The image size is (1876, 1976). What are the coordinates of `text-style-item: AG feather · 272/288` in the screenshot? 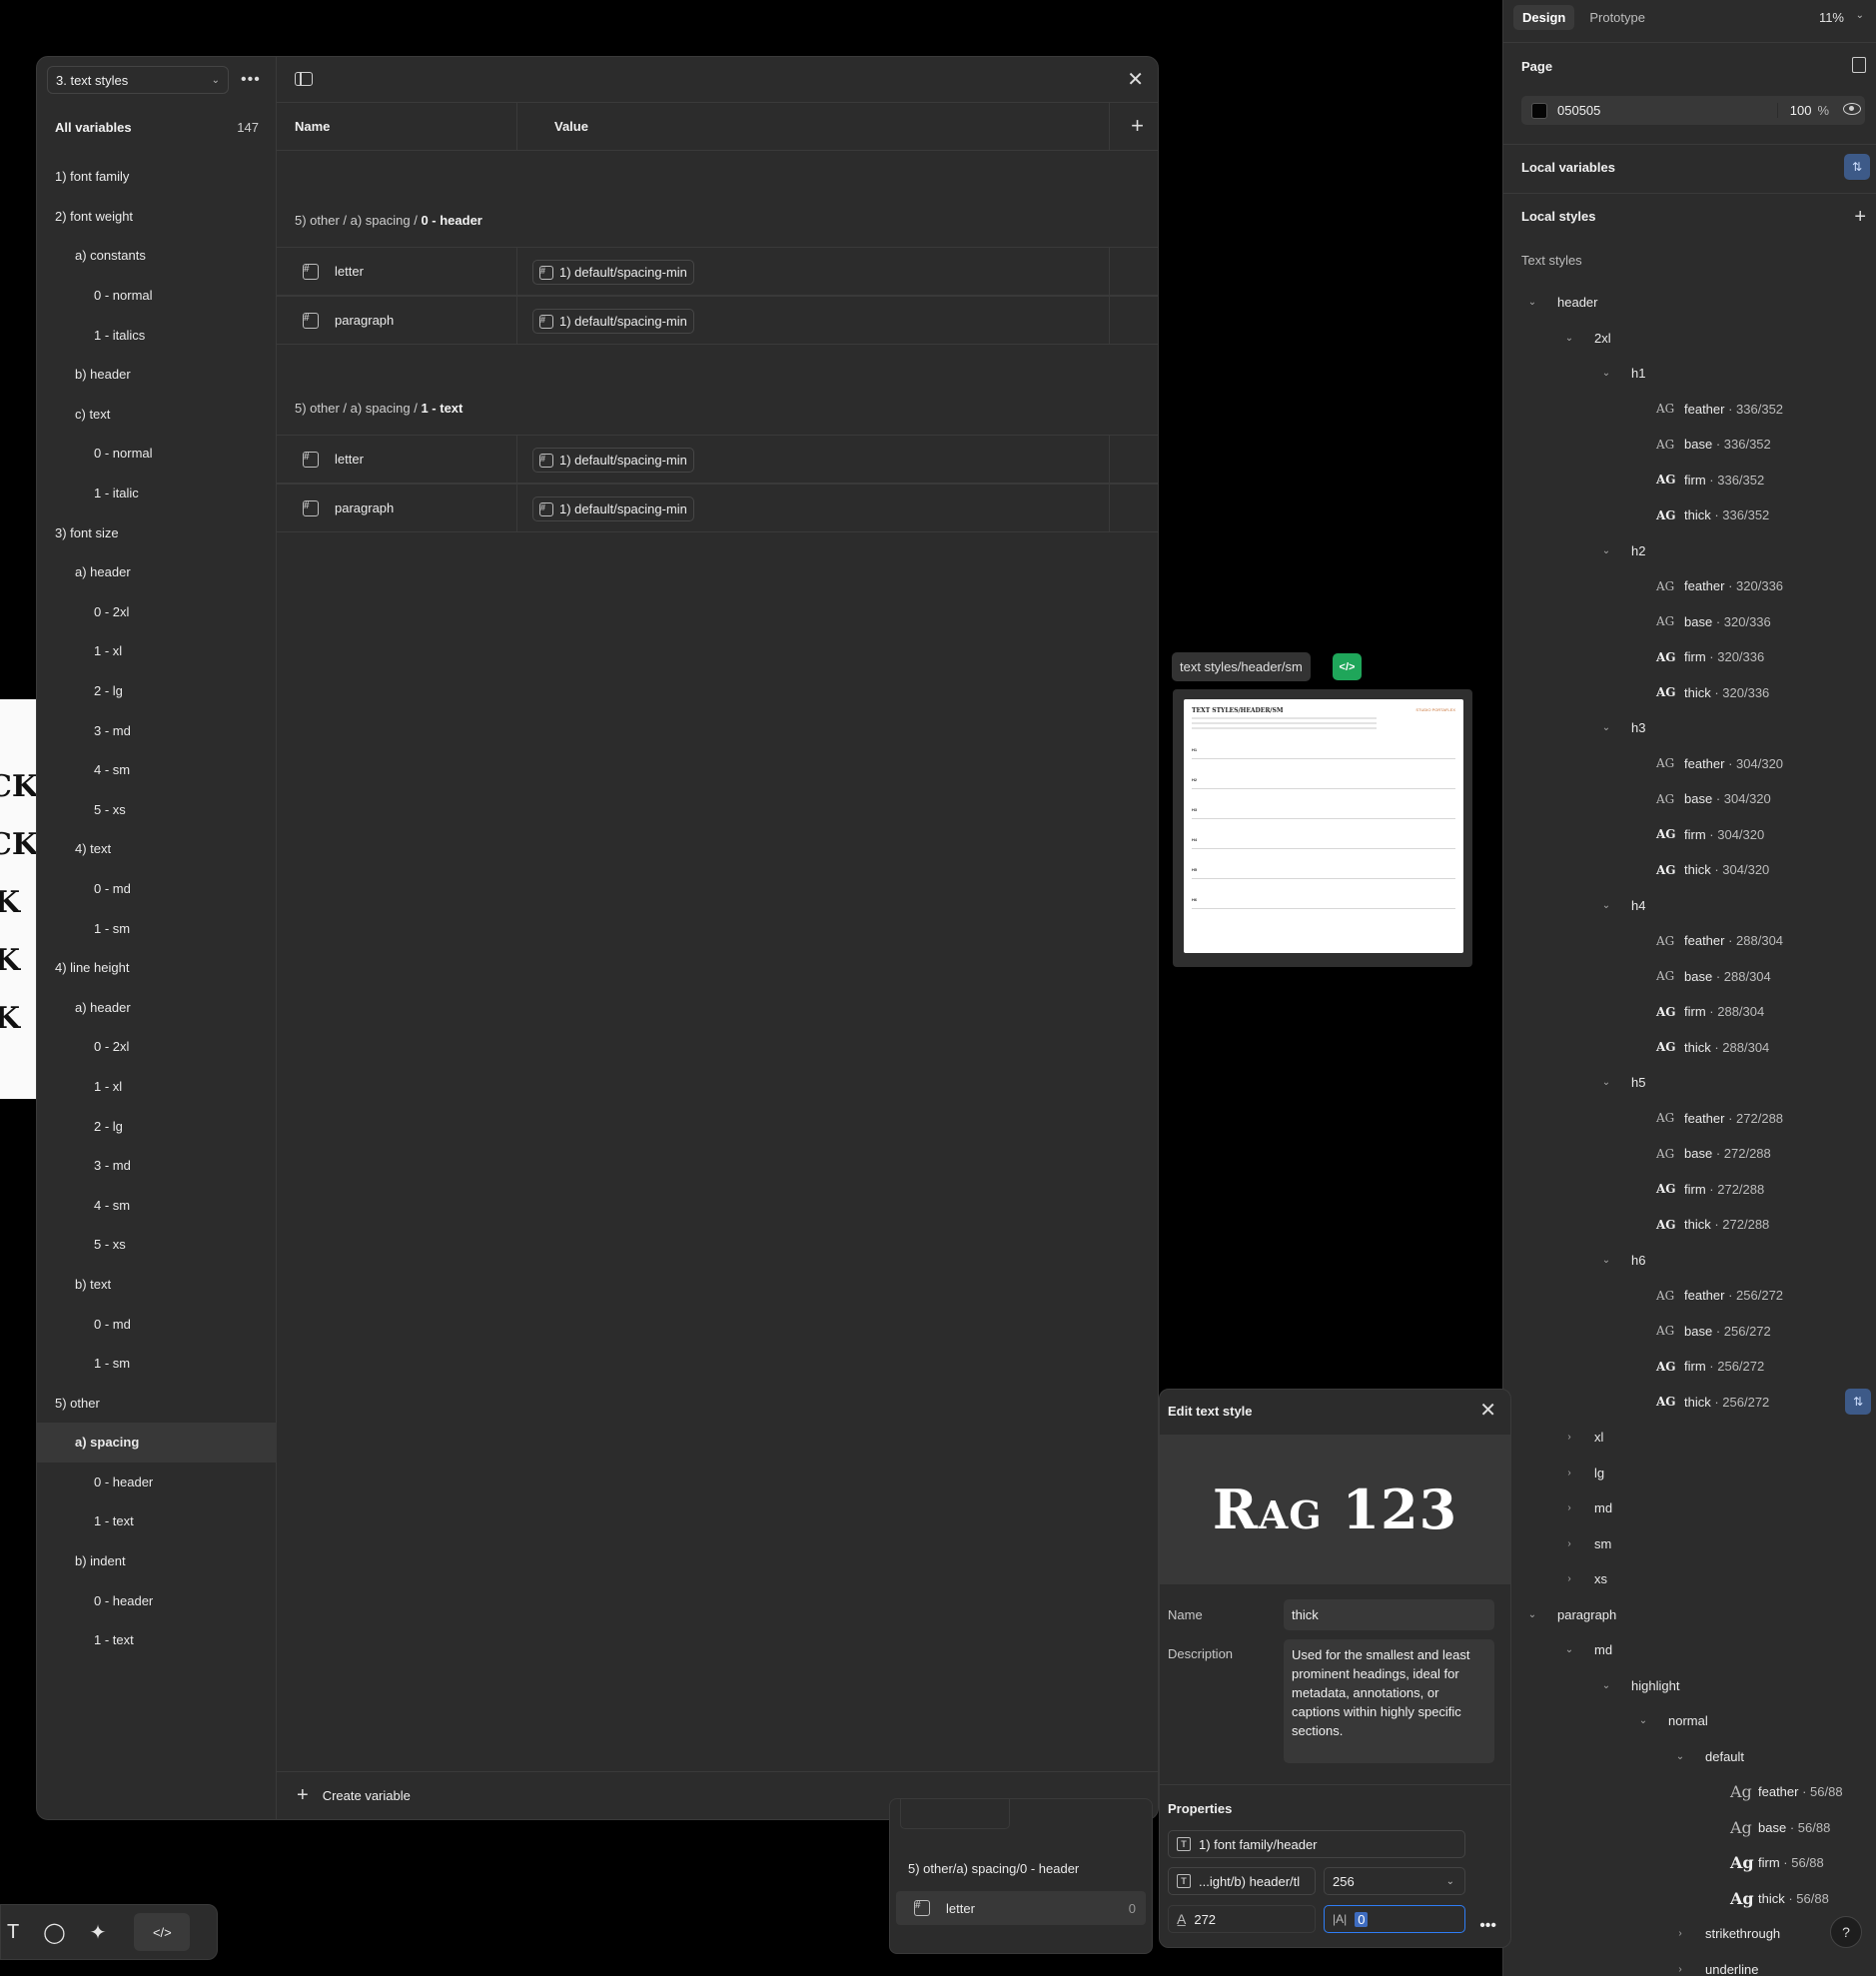 It's located at (1689, 1119).